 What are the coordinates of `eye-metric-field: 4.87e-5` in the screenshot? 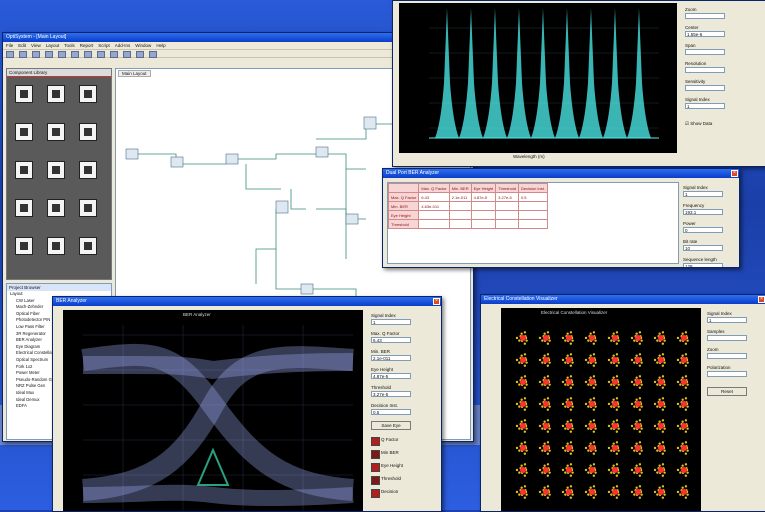 It's located at (391, 376).